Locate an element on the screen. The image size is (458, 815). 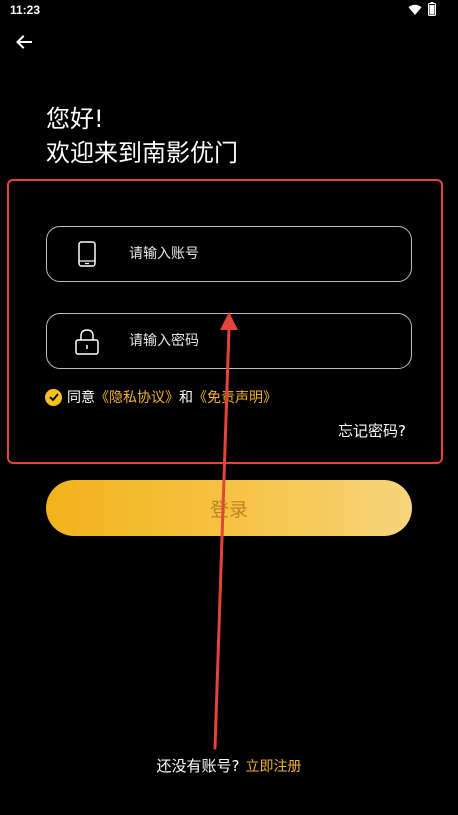
lock-icon is located at coordinates (87, 341).